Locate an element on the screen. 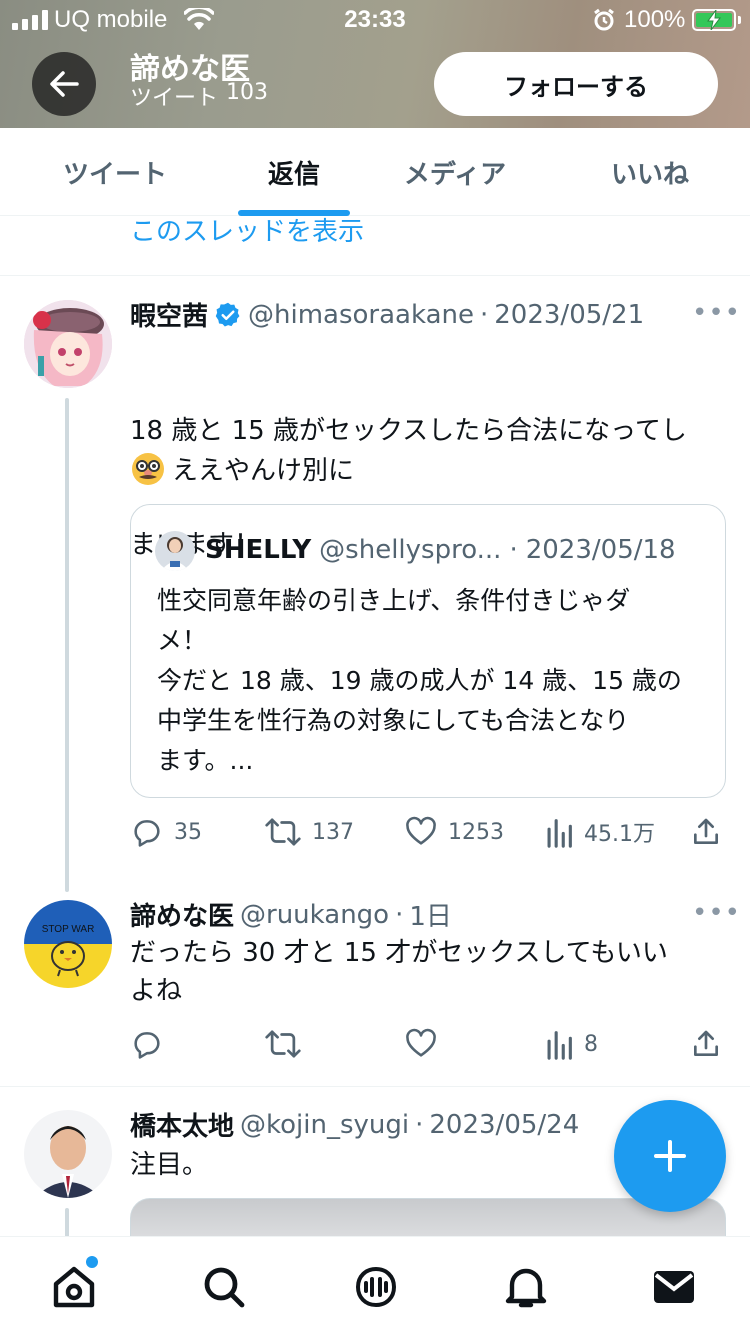 The image size is (750, 1334). charging-icon is located at coordinates (714, 20).